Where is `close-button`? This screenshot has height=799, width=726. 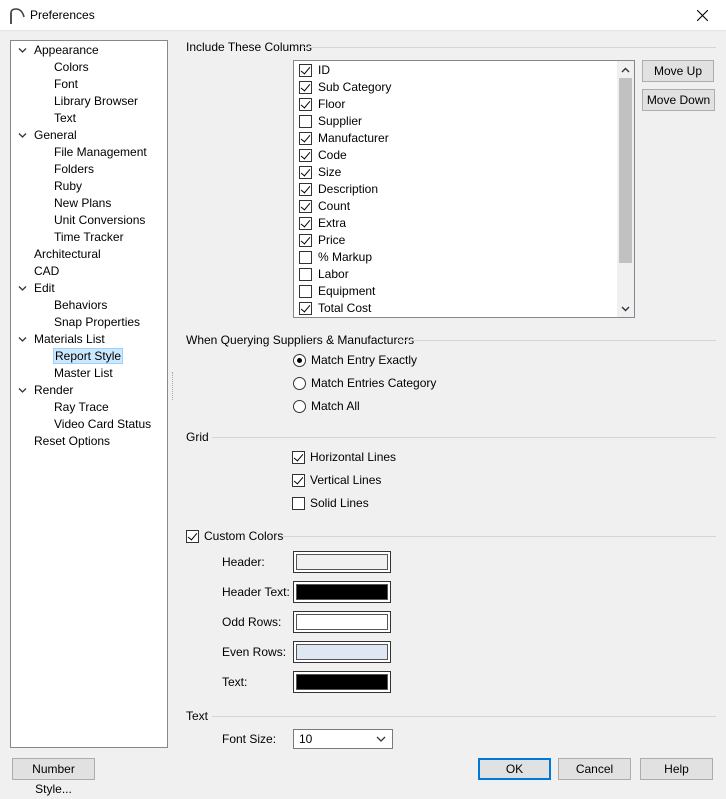 close-button is located at coordinates (703, 15).